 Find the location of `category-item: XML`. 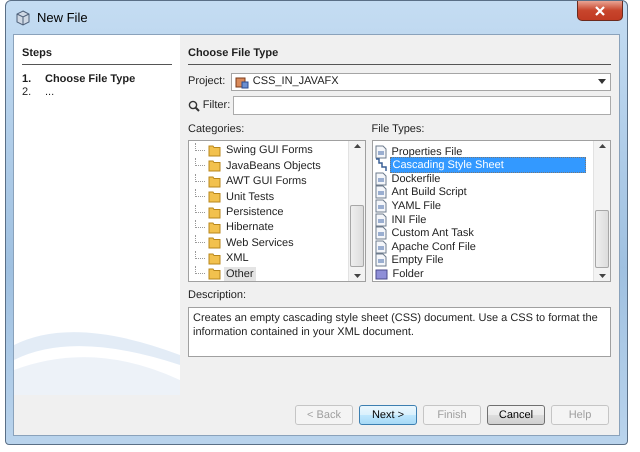

category-item: XML is located at coordinates (237, 258).